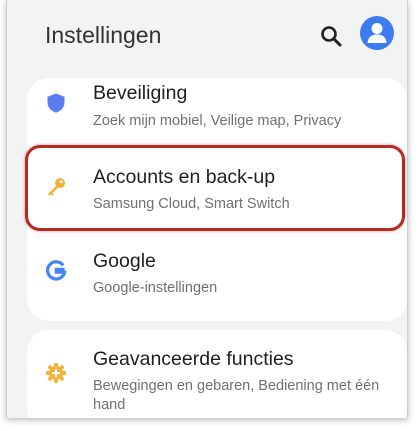  What do you see at coordinates (124, 261) in the screenshot?
I see `settings-item-label: Google` at bounding box center [124, 261].